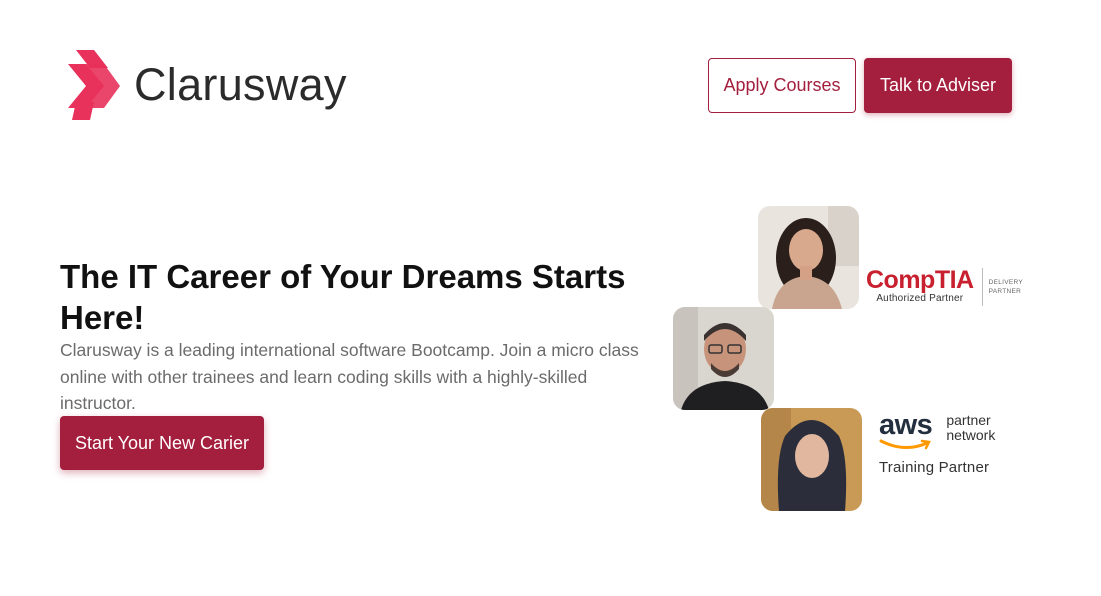 The height and width of the screenshot is (596, 1101). What do you see at coordinates (934, 467) in the screenshot?
I see `aws-training-partner: Training Partner` at bounding box center [934, 467].